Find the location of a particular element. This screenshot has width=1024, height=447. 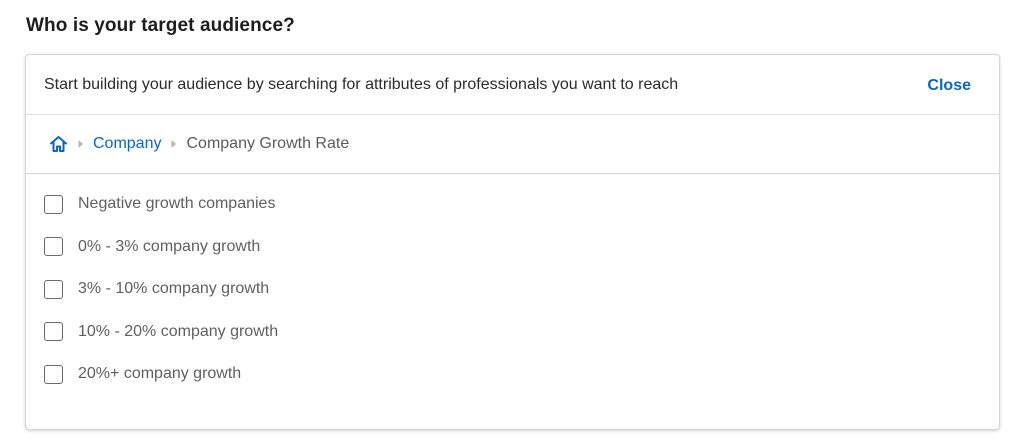

home-icon is located at coordinates (58, 144).